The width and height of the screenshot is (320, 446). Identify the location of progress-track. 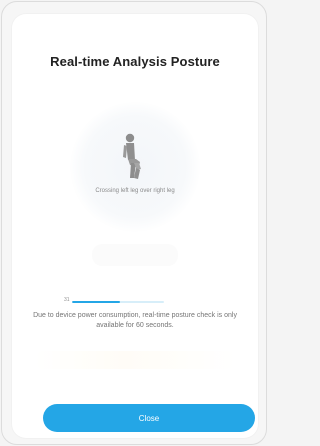
(118, 302).